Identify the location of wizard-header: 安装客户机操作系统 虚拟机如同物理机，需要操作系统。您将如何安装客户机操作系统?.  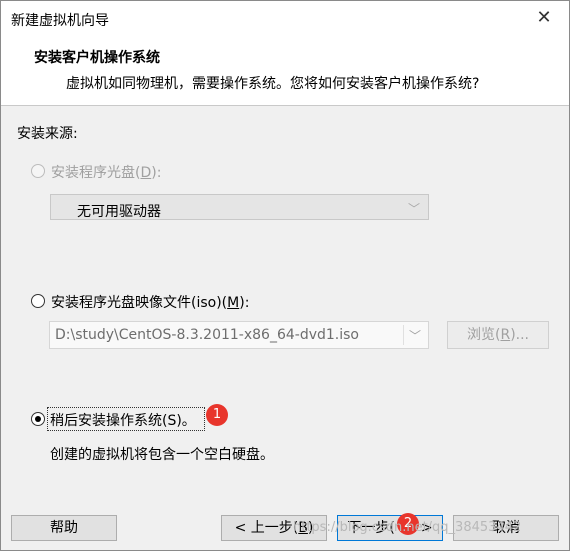
(285, 71).